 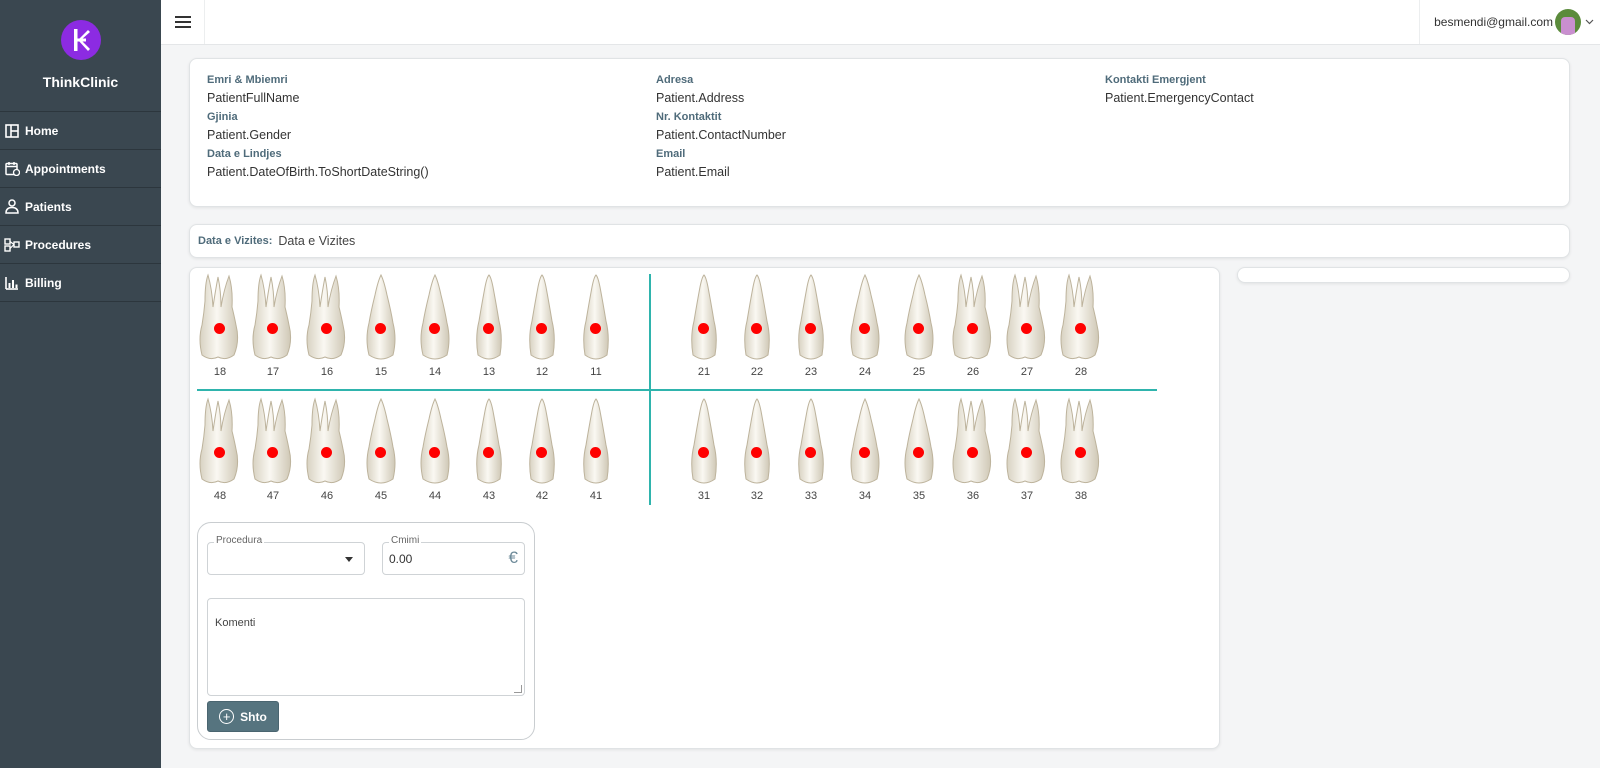 I want to click on euro-icon: €, so click(x=513, y=557).